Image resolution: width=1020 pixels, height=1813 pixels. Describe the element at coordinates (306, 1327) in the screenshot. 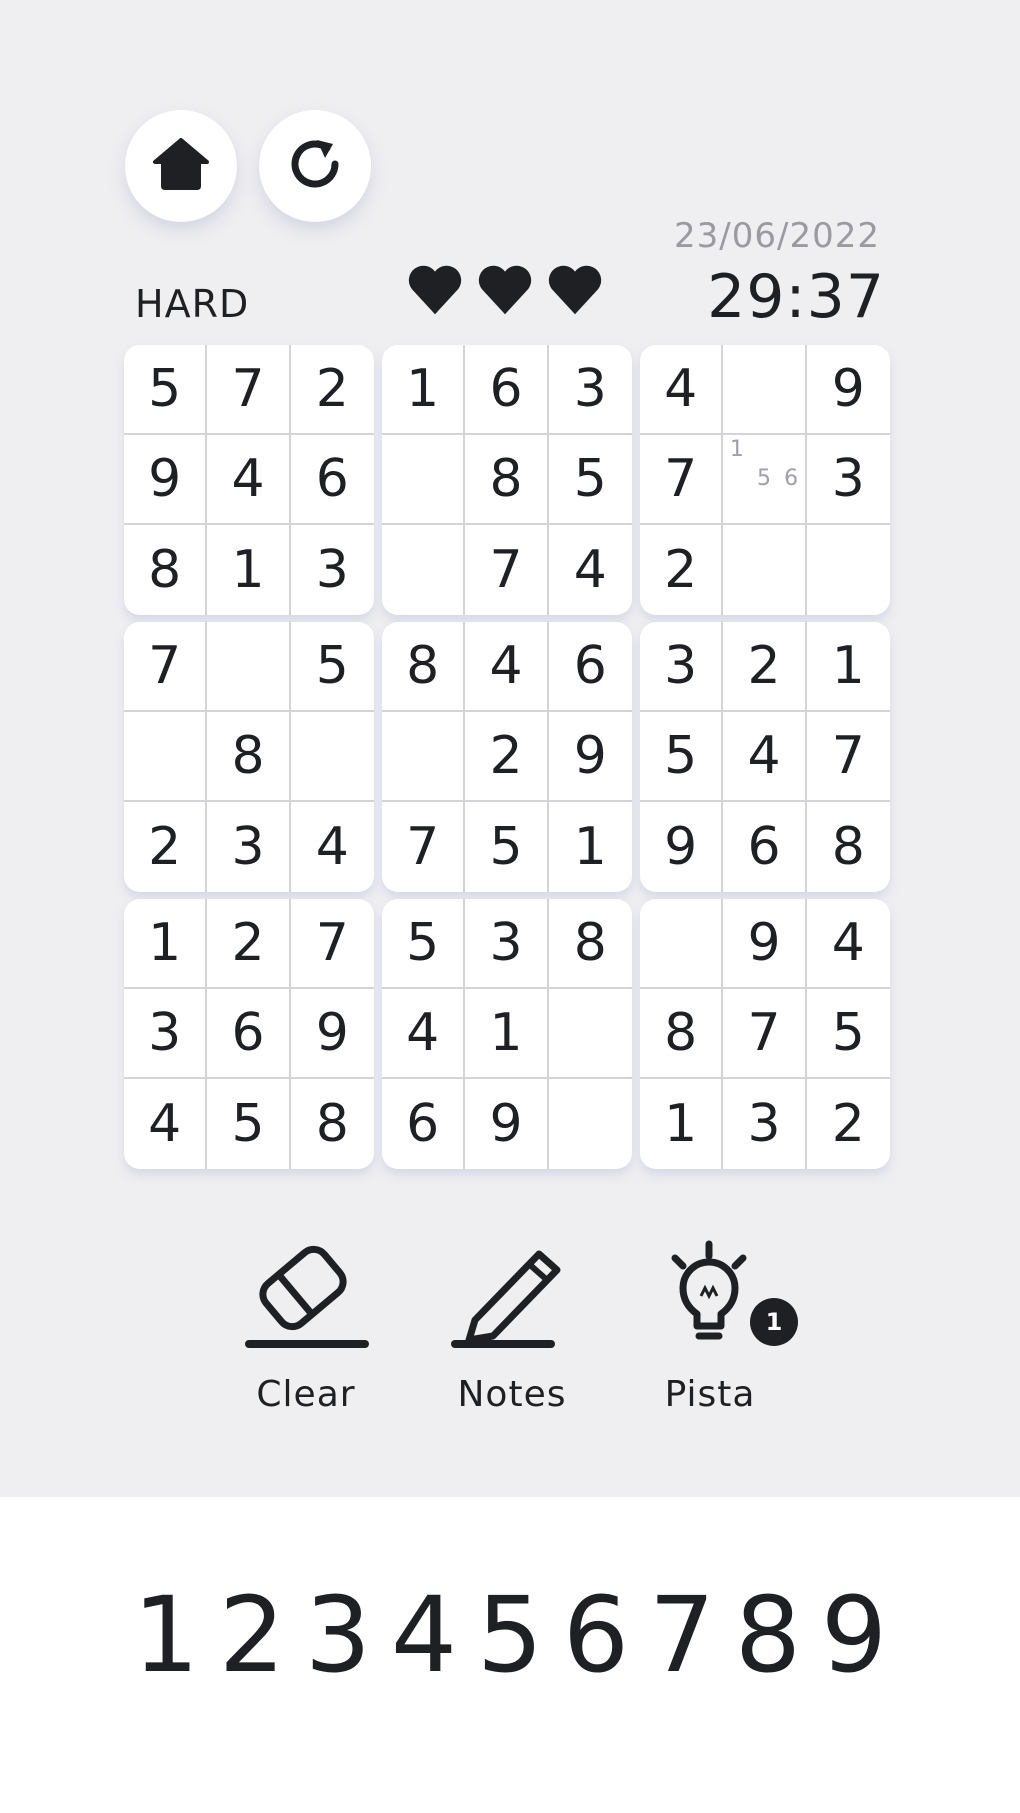

I see `clear-button: Clear` at that location.